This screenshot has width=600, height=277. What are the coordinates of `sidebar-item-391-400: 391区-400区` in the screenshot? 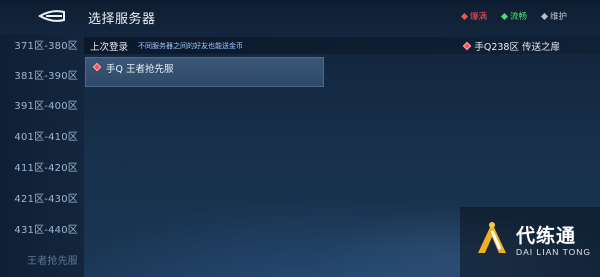 It's located at (42, 107).